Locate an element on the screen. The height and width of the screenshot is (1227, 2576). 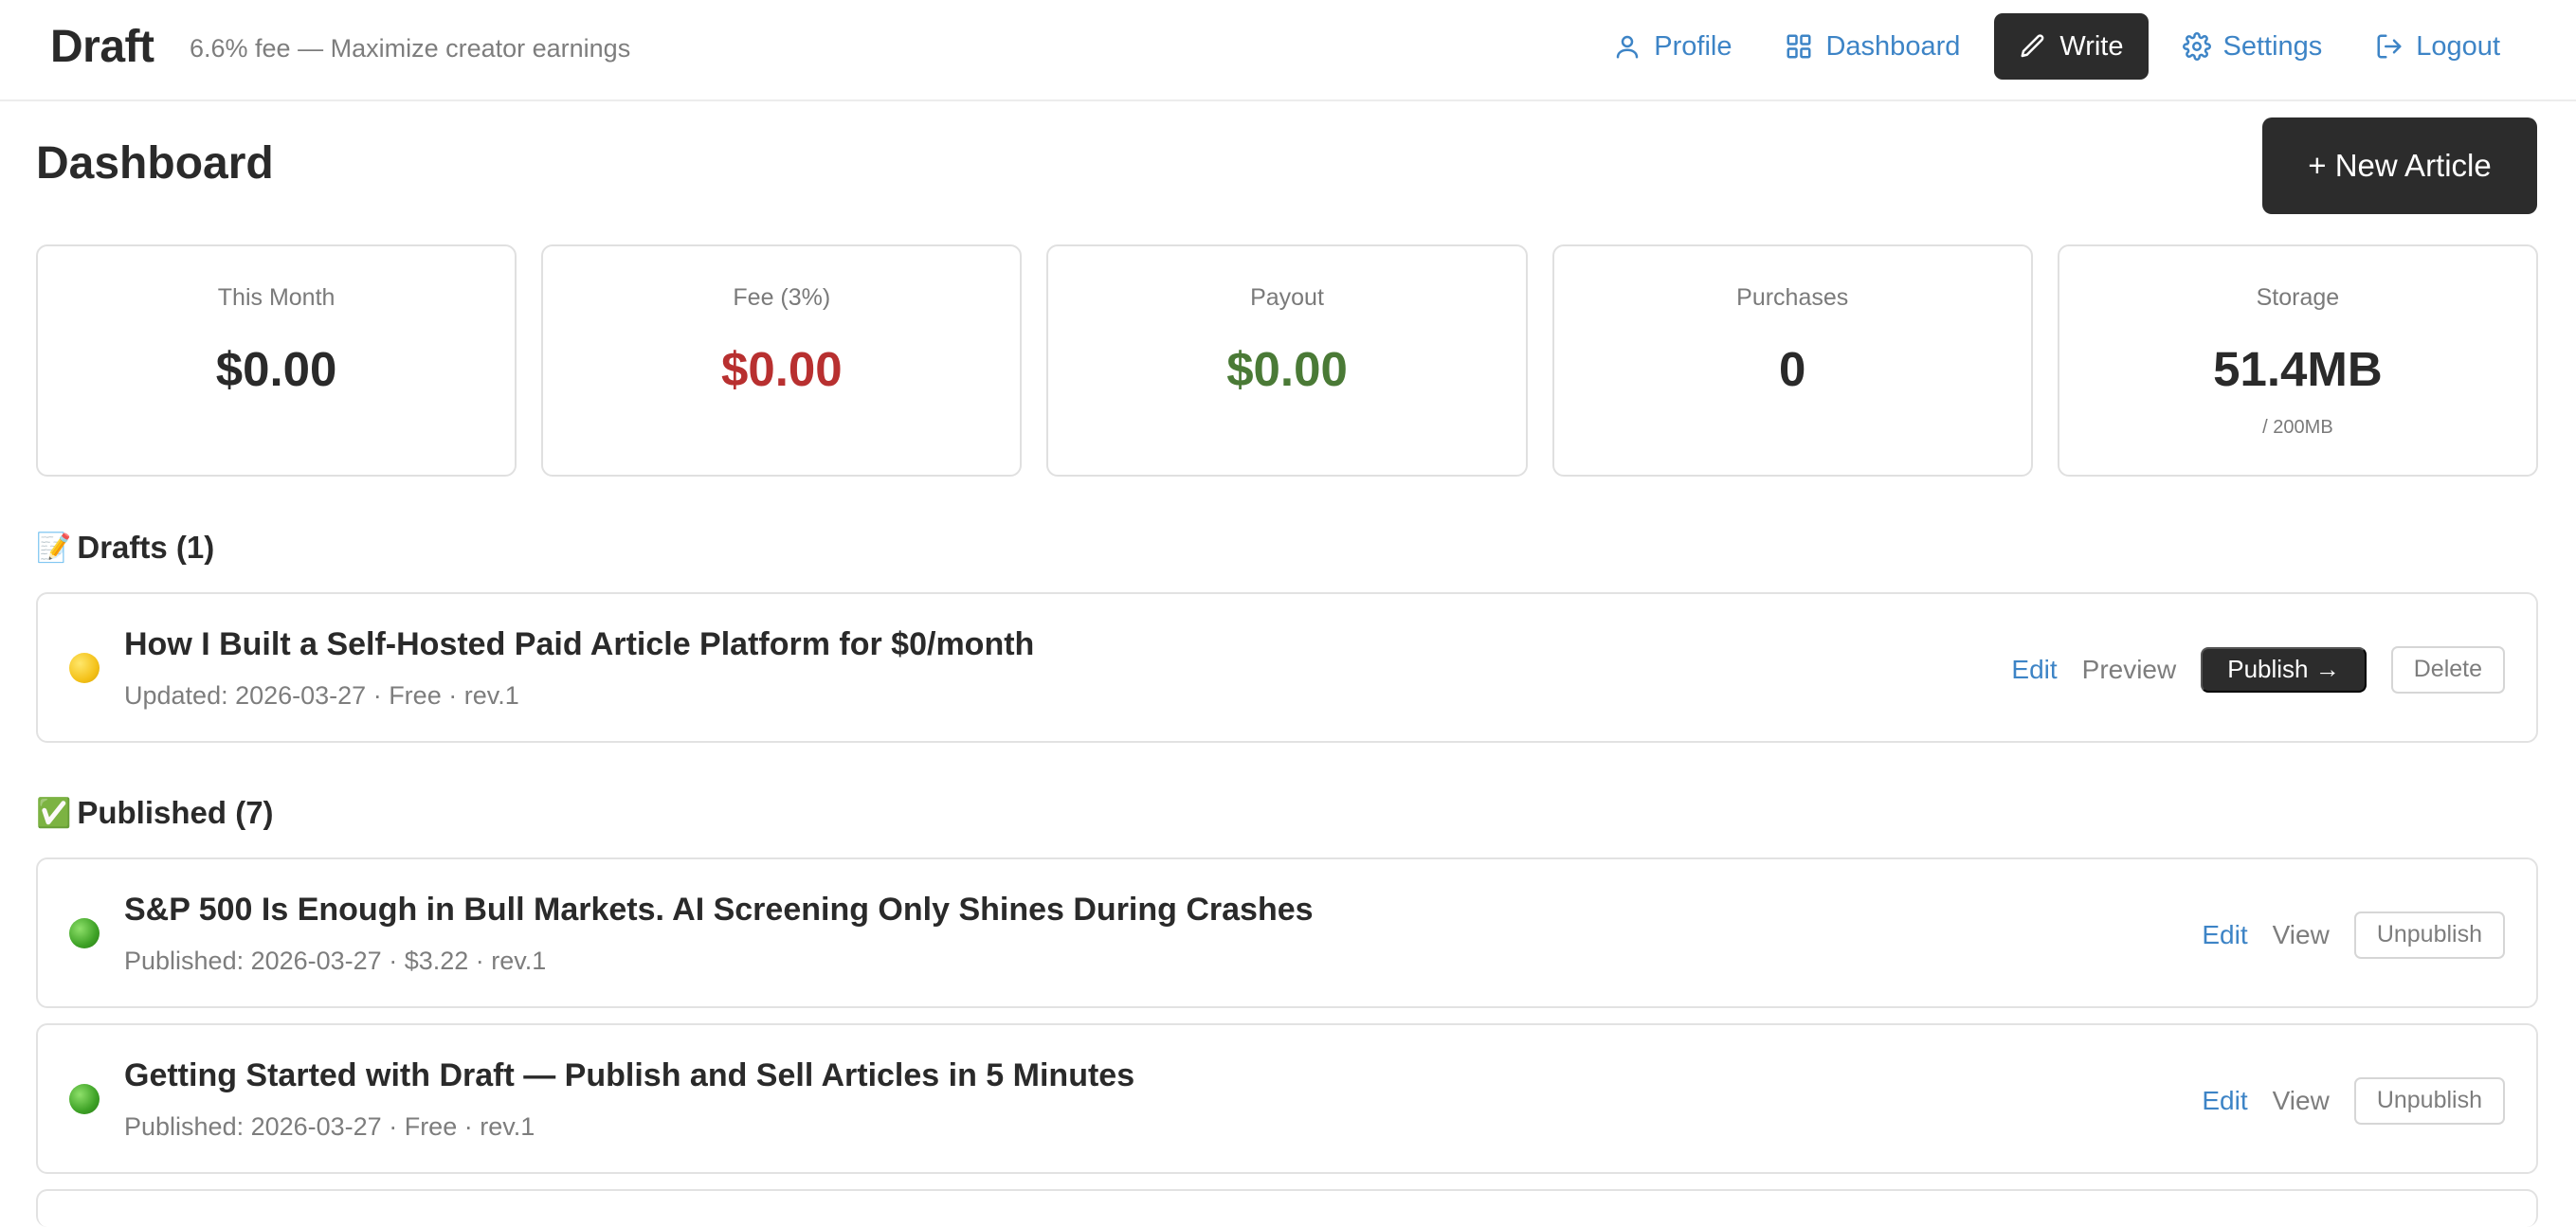
published-heading-label: Published (7) is located at coordinates (175, 812).